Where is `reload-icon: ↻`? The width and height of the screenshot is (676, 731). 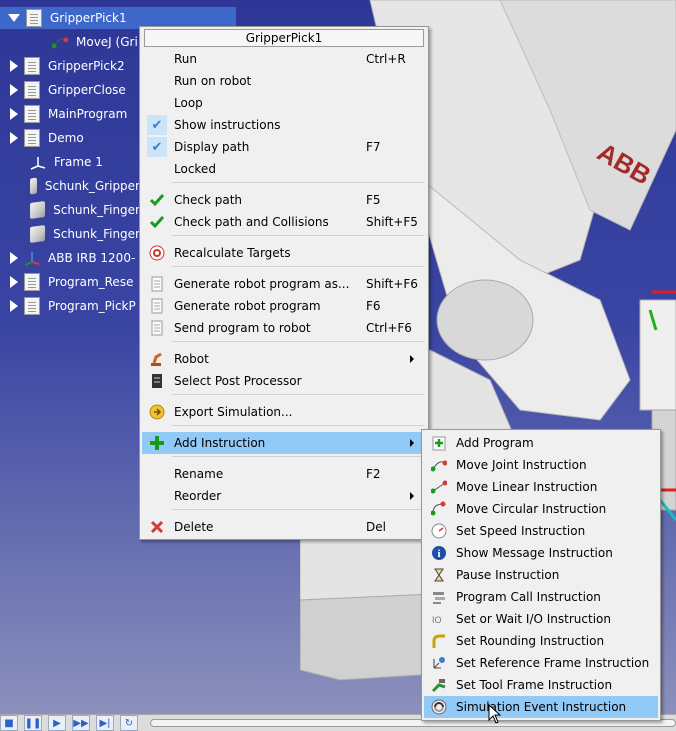
reload-icon: ↻ is located at coordinates (129, 723).